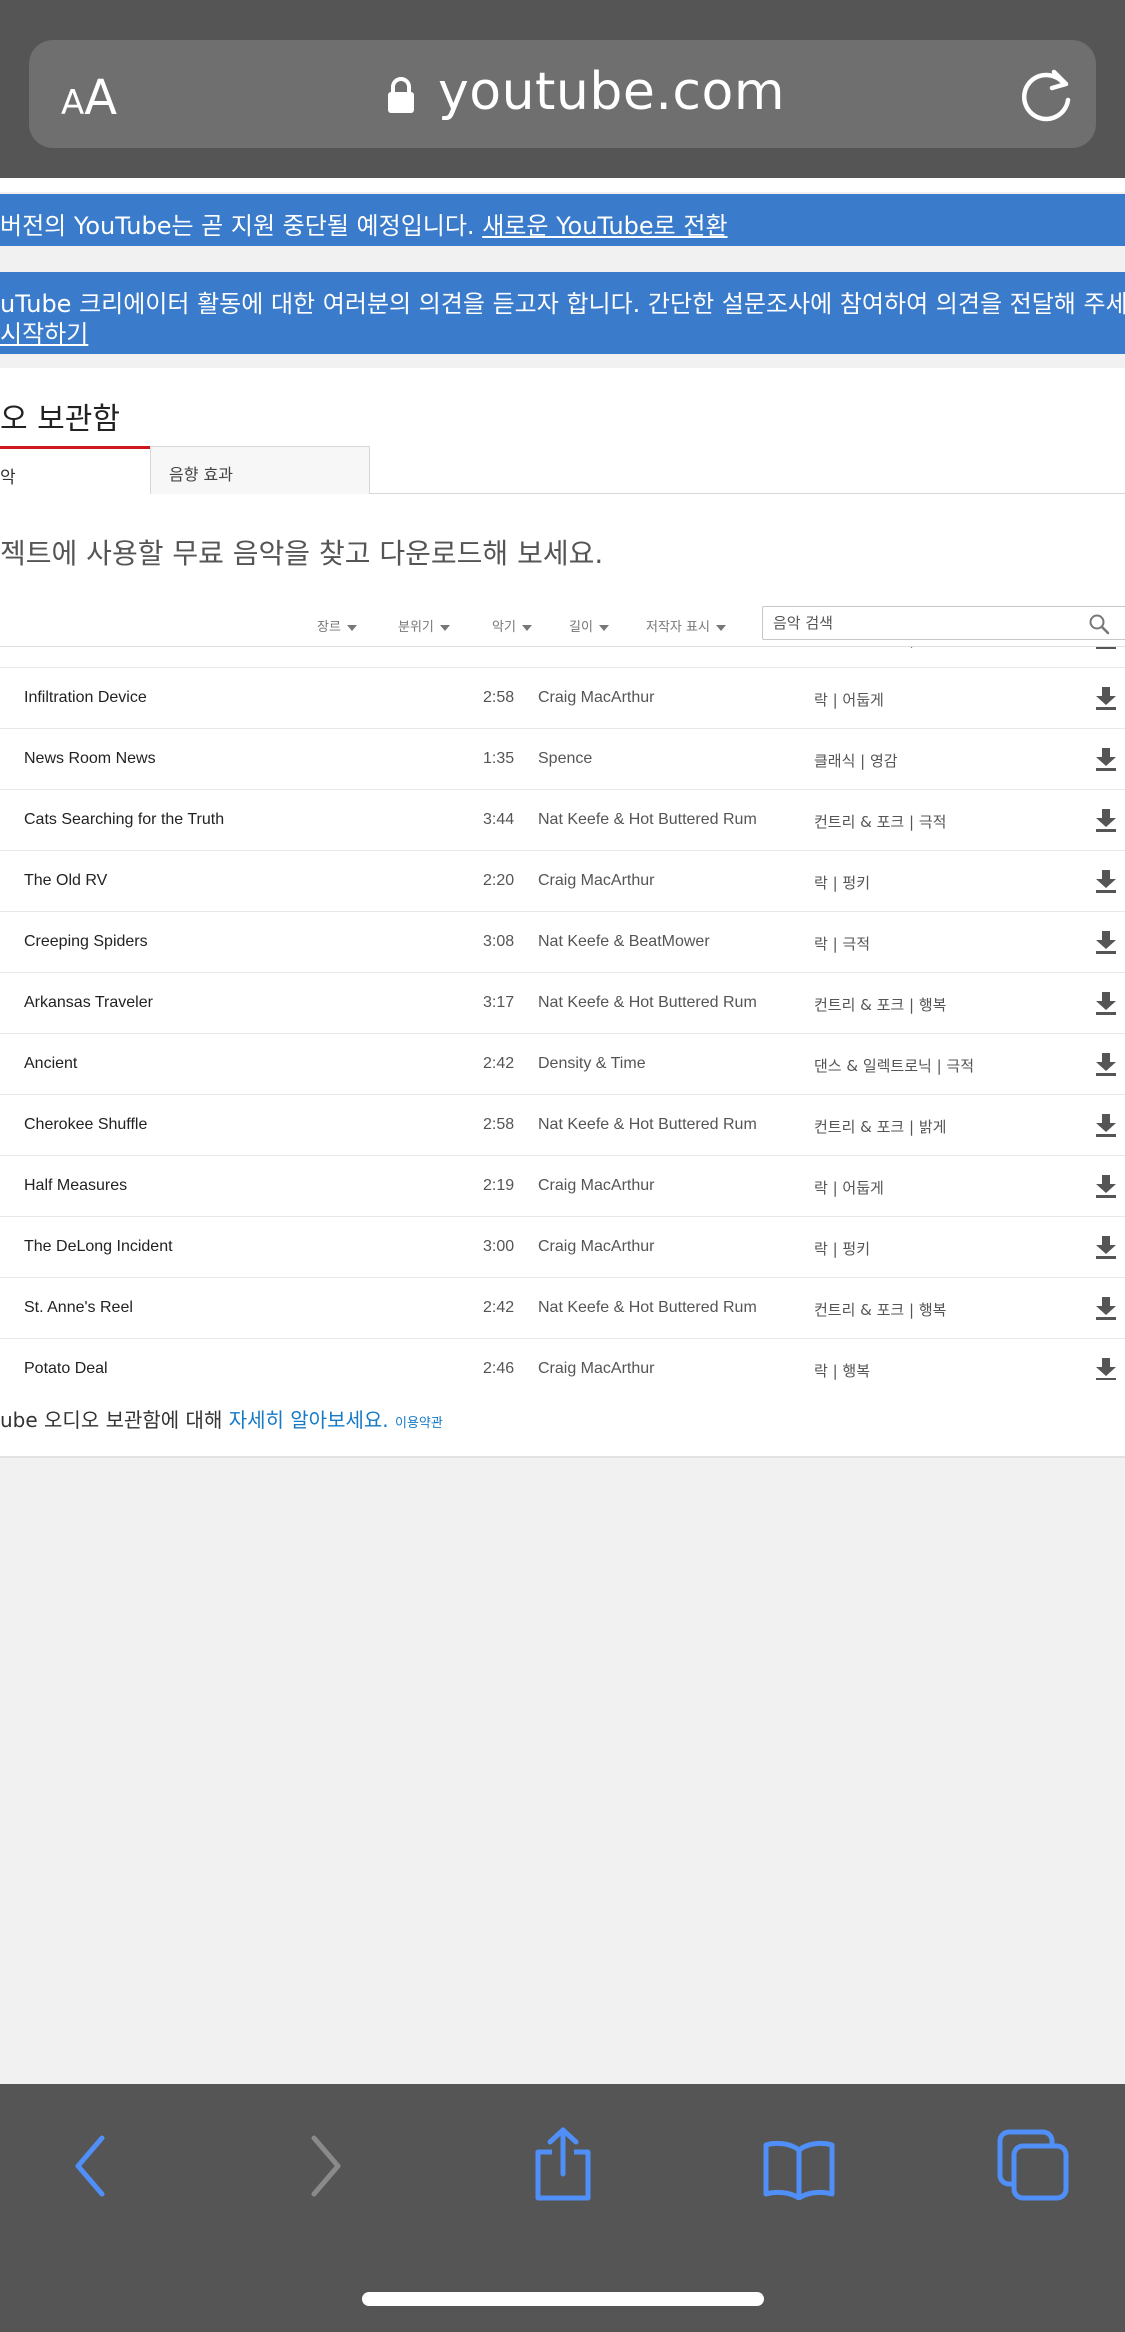  I want to click on track-row: Phantom3:54Density & Time컨트리 & 포크 | 극적, so click(562, 657).